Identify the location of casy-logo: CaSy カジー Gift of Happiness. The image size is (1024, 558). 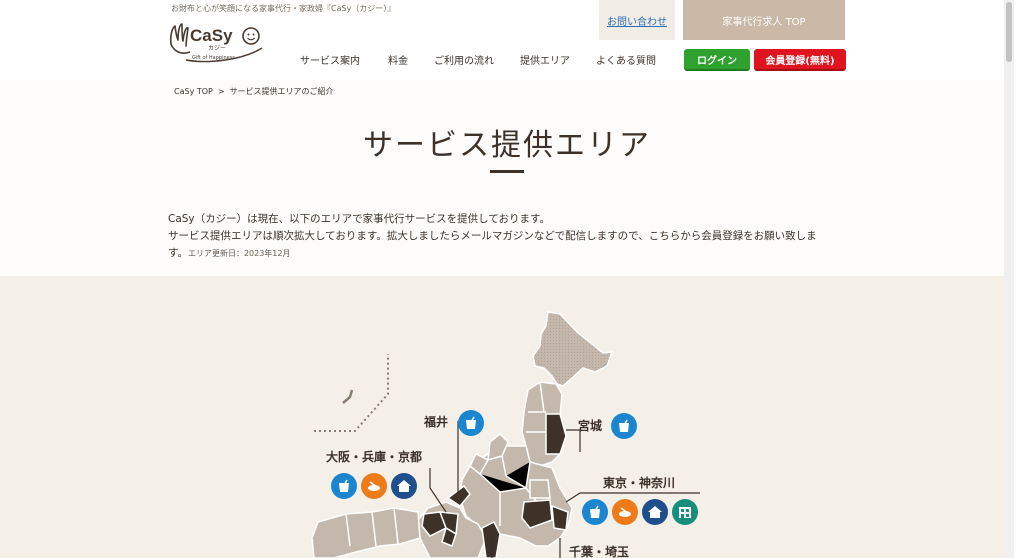
(218, 43).